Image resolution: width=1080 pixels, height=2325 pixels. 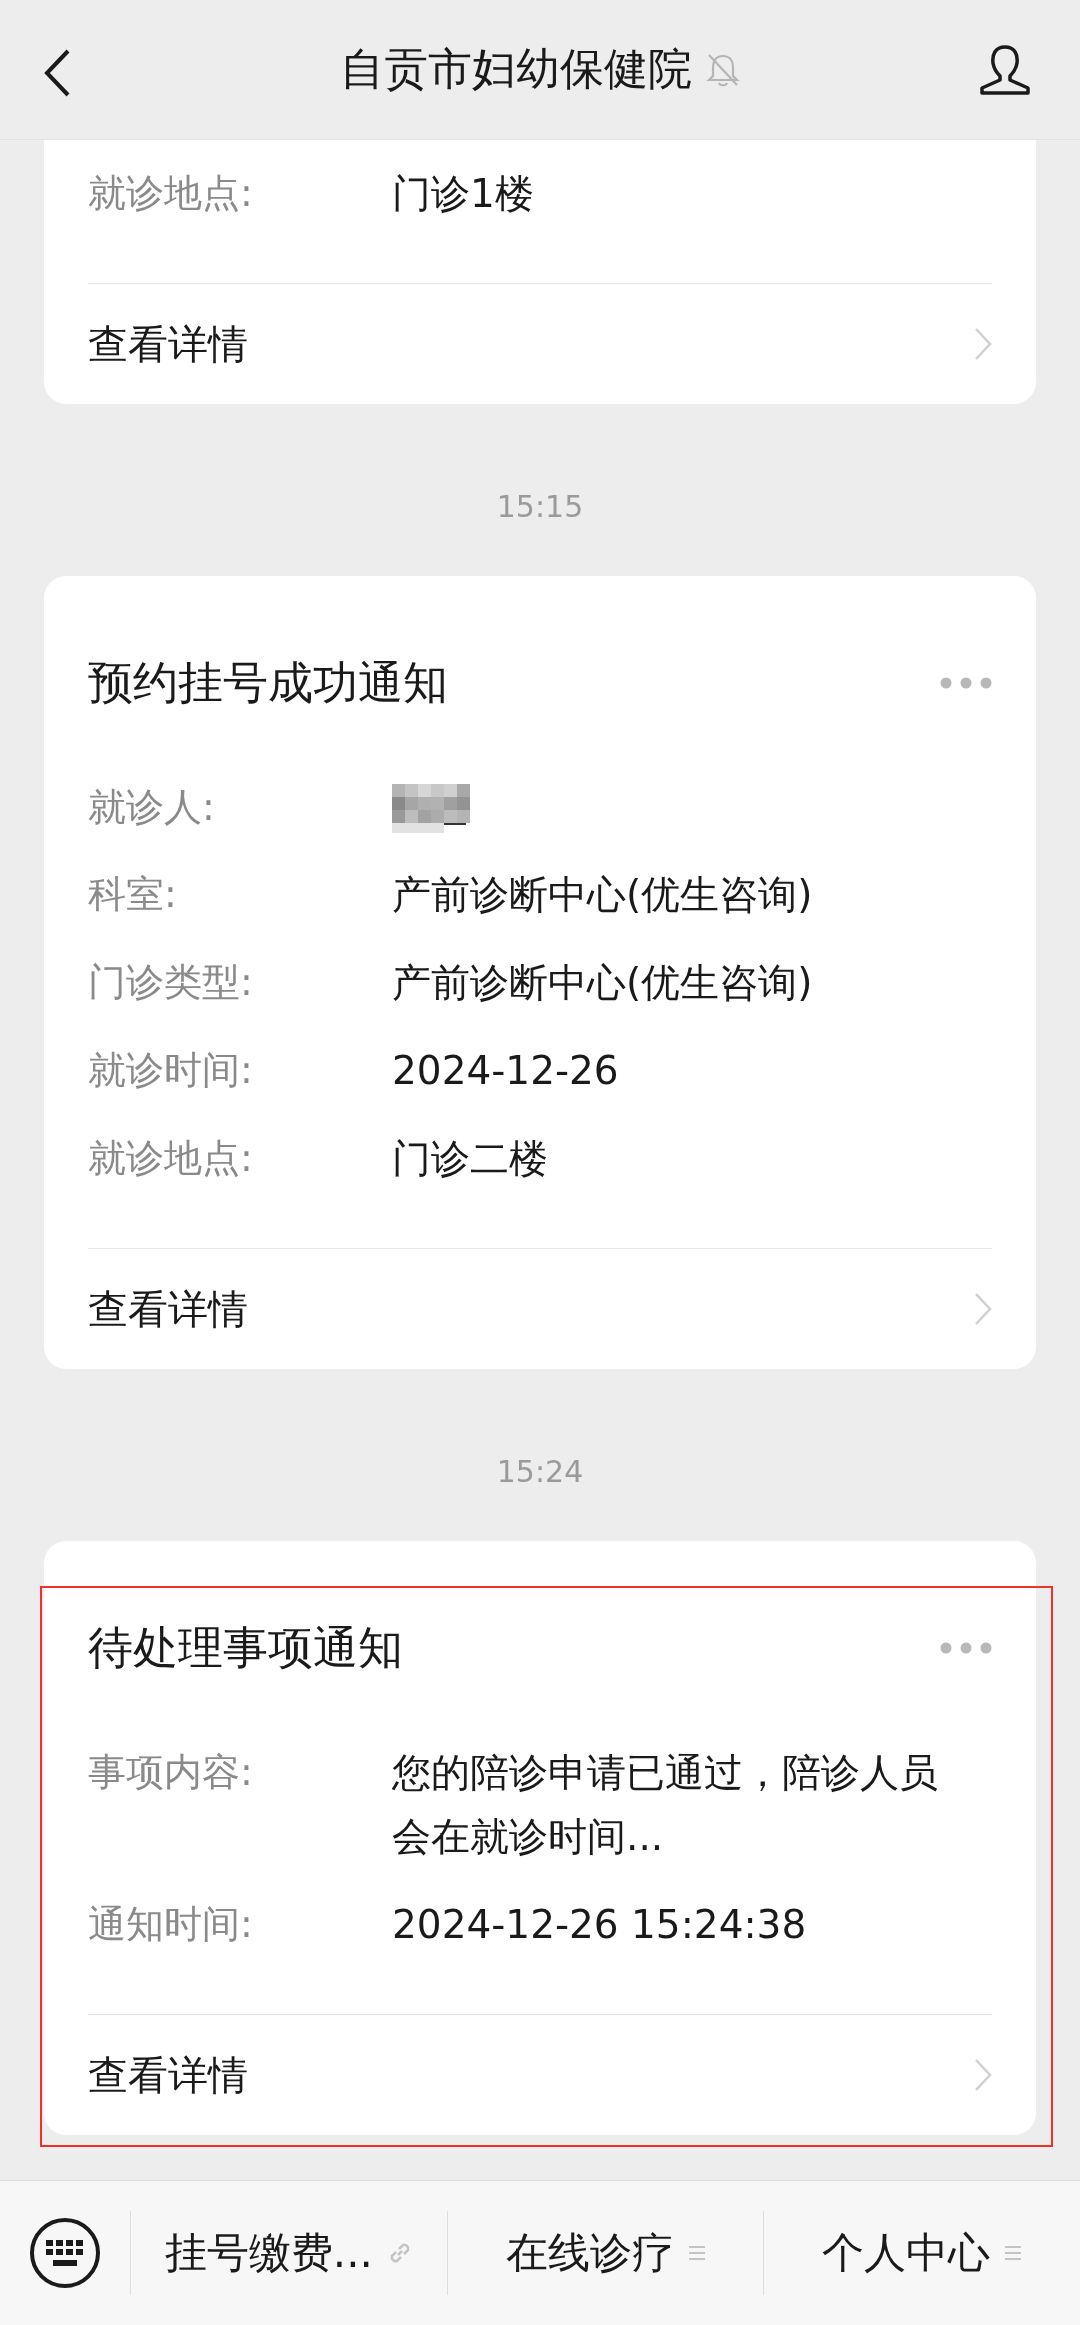 I want to click on field-label: 事项内容:, so click(x=171, y=1772).